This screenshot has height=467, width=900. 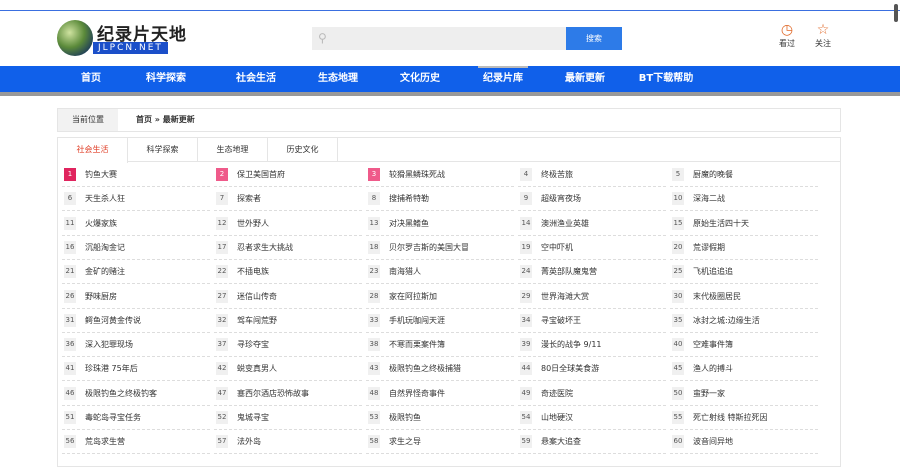 I want to click on nav-library: 纪录片库, so click(x=503, y=79).